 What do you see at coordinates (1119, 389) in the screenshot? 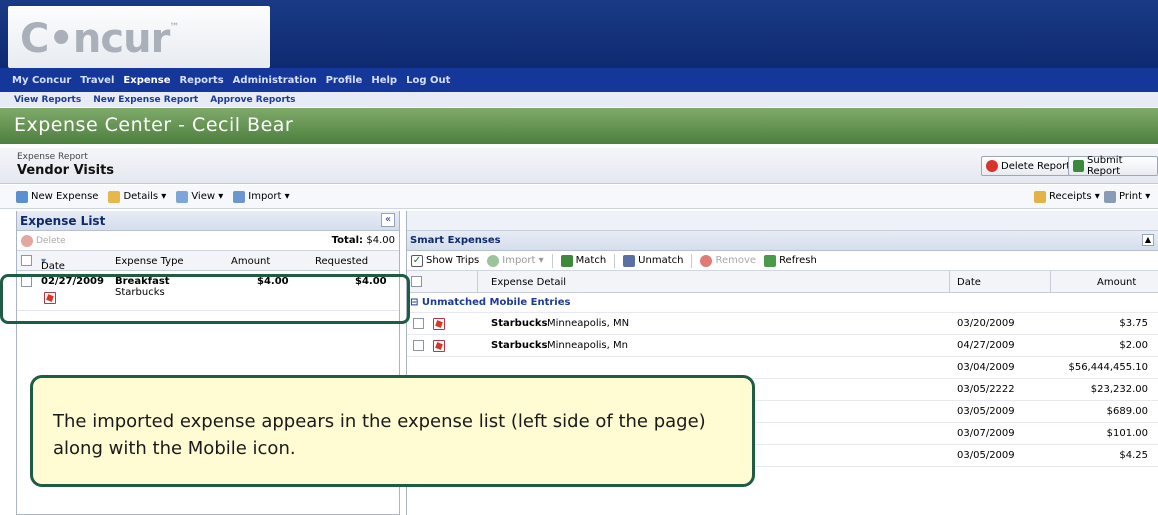
I see `row-amount: $23,232.00` at bounding box center [1119, 389].